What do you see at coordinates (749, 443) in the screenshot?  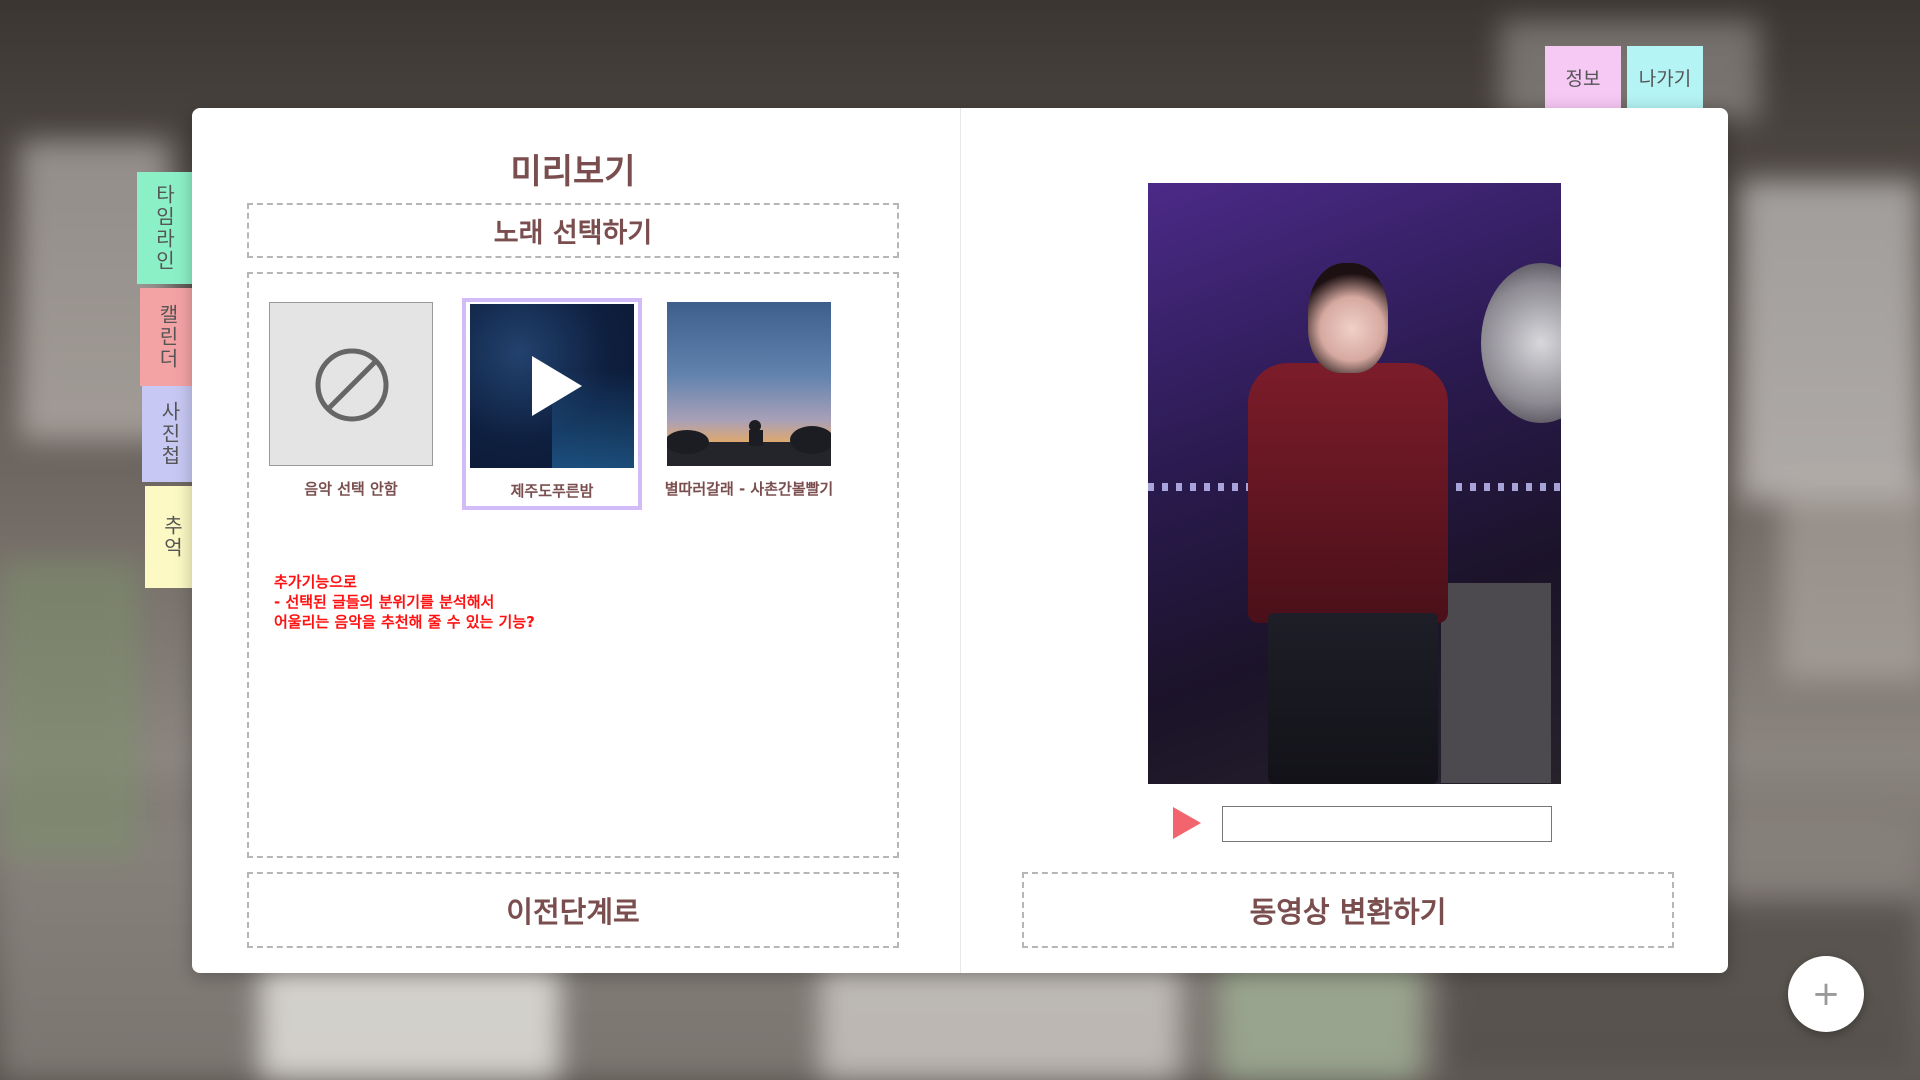 I see `album-art-silhouette` at bounding box center [749, 443].